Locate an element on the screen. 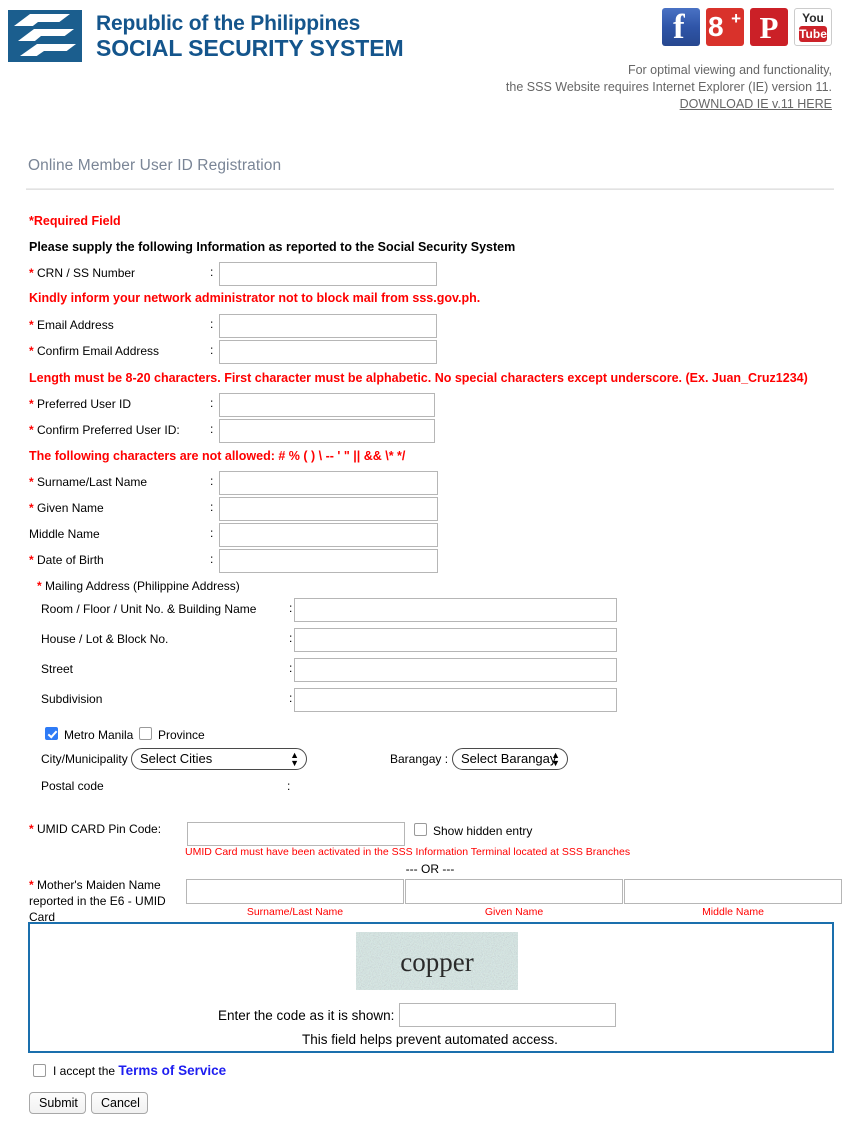  field-row-umid-pin: * UMID CARD Pin Code: is located at coordinates (329, 832).